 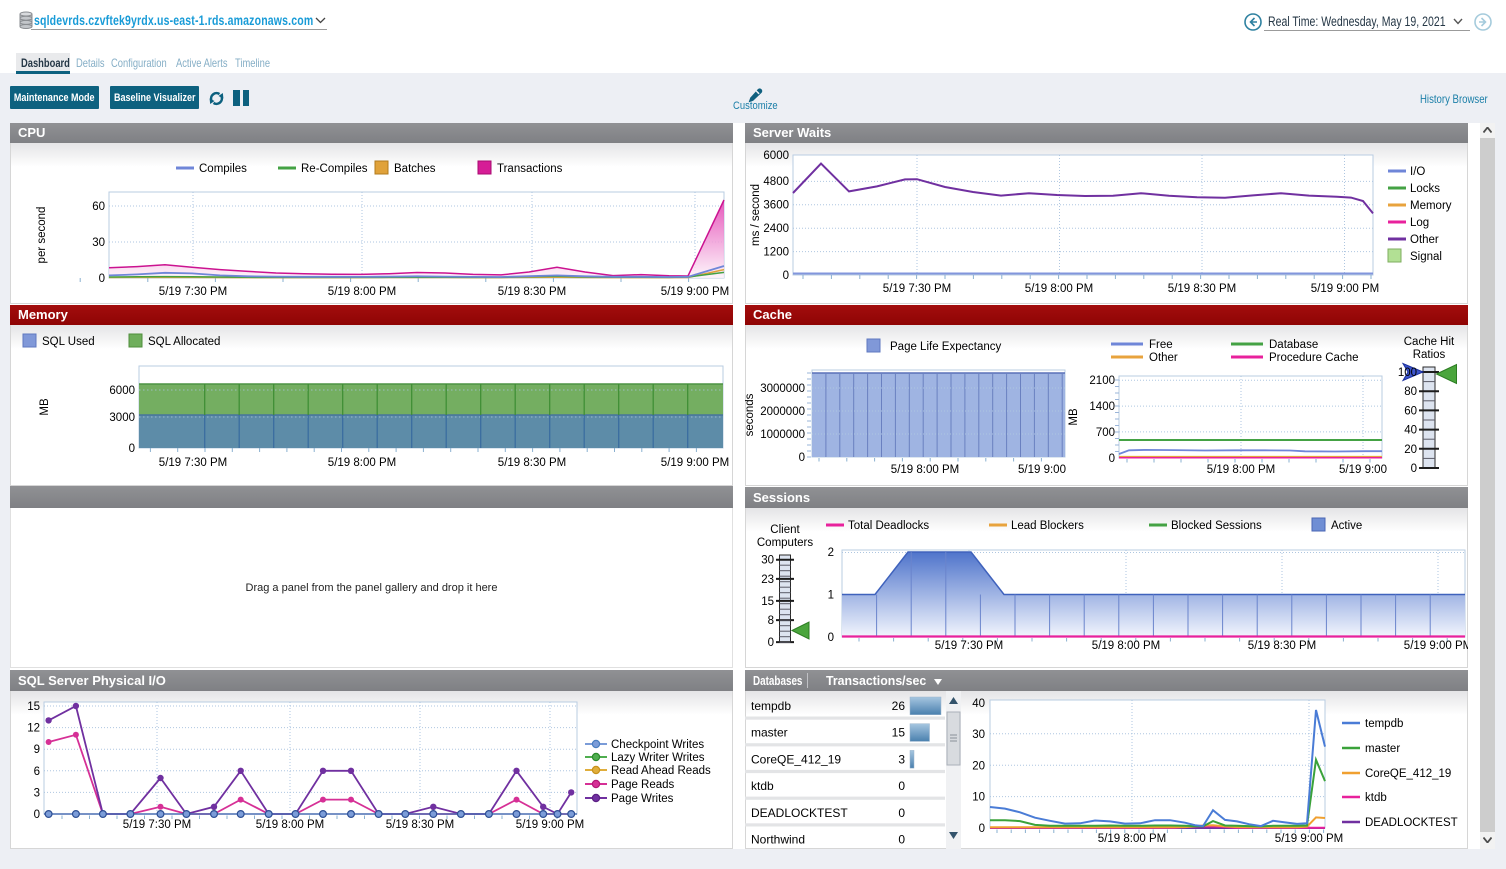 What do you see at coordinates (37, 772) in the screenshot?
I see `svg-text: 6` at bounding box center [37, 772].